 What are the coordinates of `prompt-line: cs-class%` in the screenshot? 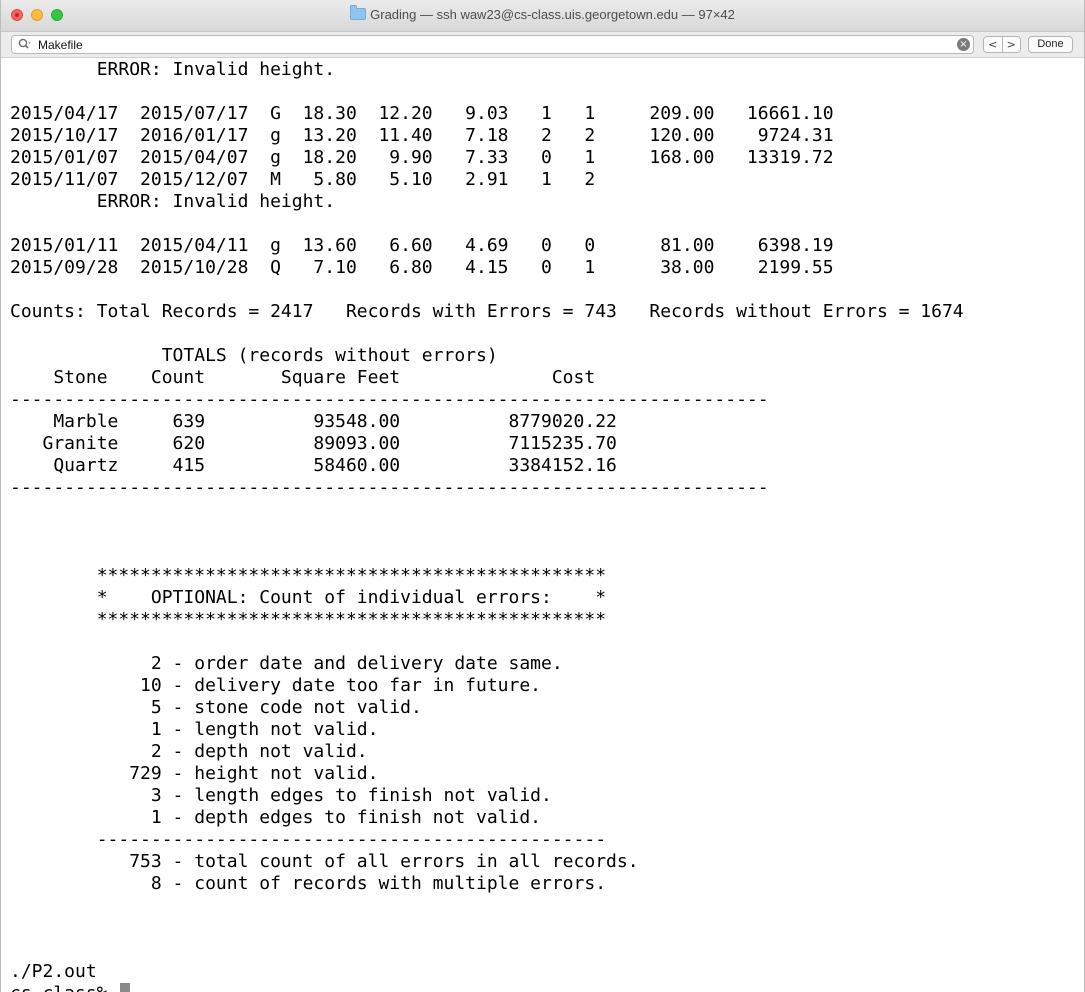 It's located at (547, 987).